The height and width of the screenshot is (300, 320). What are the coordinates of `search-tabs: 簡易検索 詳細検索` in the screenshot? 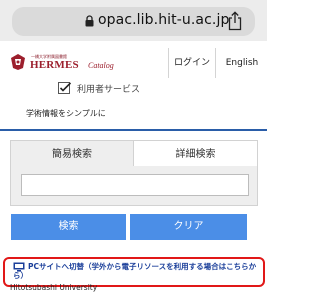 It's located at (134, 153).